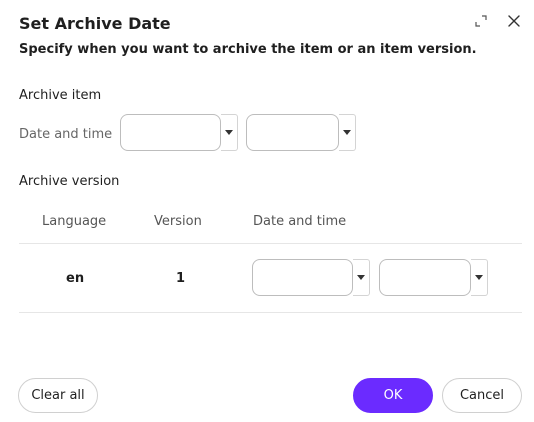 The image size is (534, 422). What do you see at coordinates (292, 132) in the screenshot?
I see `item-time-input` at bounding box center [292, 132].